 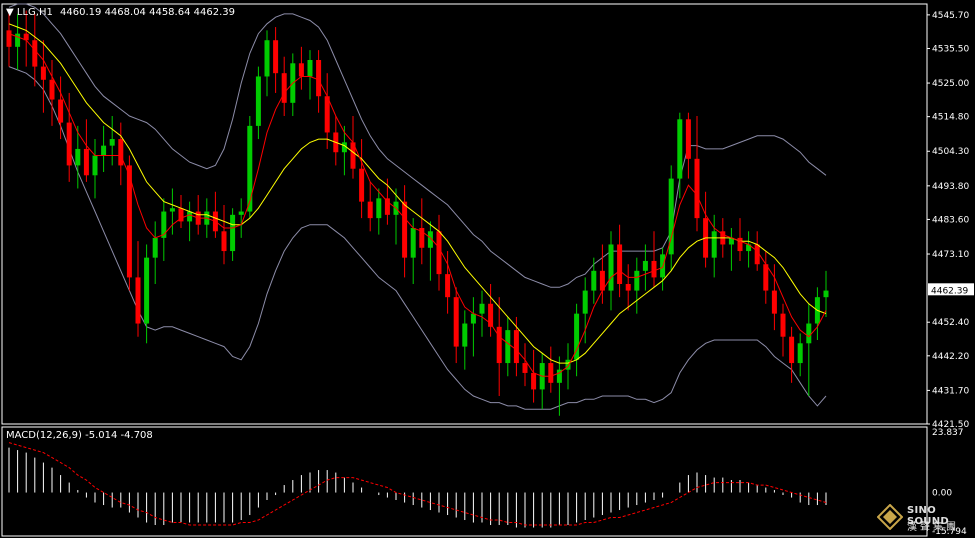 What do you see at coordinates (950, 391) in the screenshot?
I see `price-tick-label: 4431.70` at bounding box center [950, 391].